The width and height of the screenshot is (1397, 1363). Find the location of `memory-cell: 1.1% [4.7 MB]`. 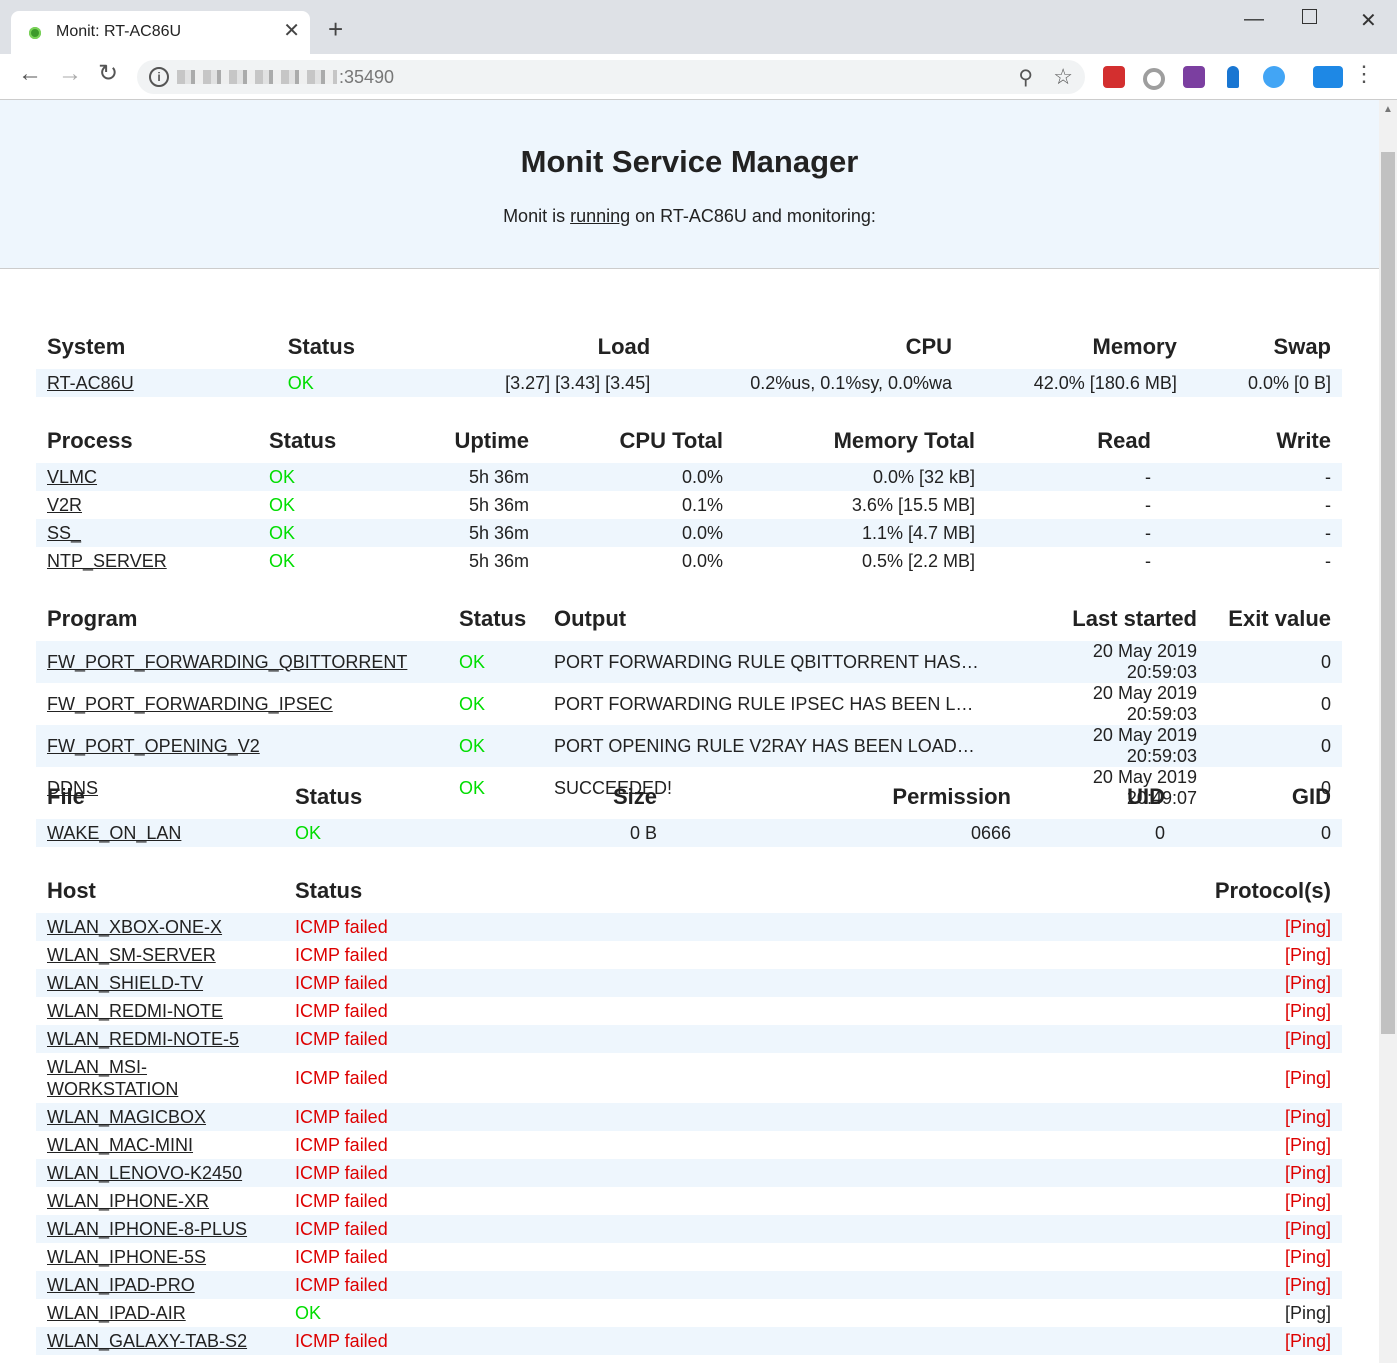

memory-cell: 1.1% [4.7 MB] is located at coordinates (860, 533).